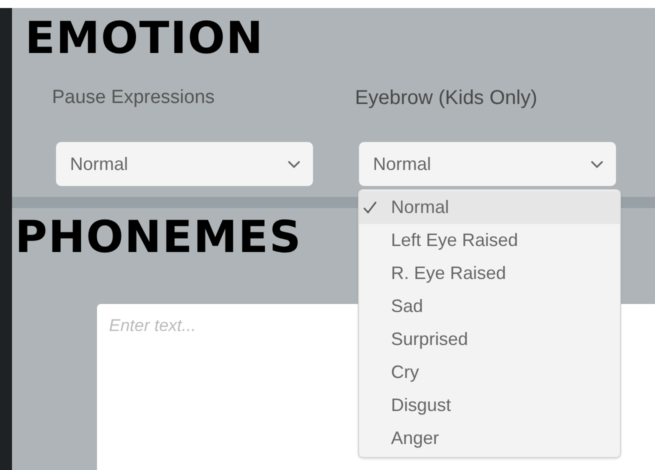 This screenshot has width=655, height=470. What do you see at coordinates (158, 238) in the screenshot?
I see `section-heading: PHONEMES` at bounding box center [158, 238].